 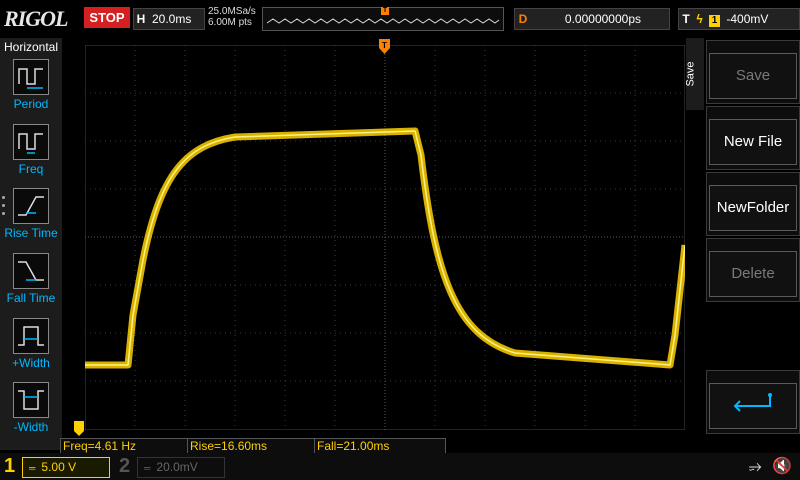 I want to click on sidebar-item-positive-width: +Width, so click(x=31, y=349).